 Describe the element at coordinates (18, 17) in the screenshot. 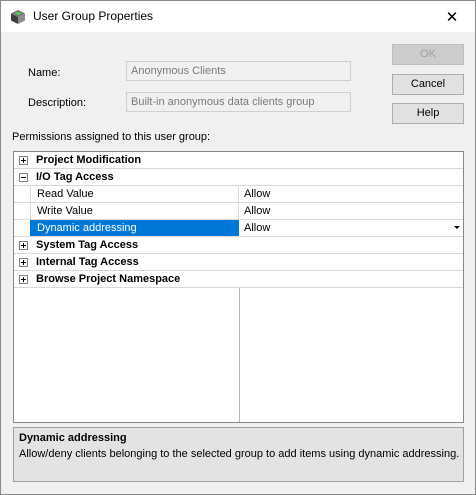

I see `cube-app-icon` at that location.